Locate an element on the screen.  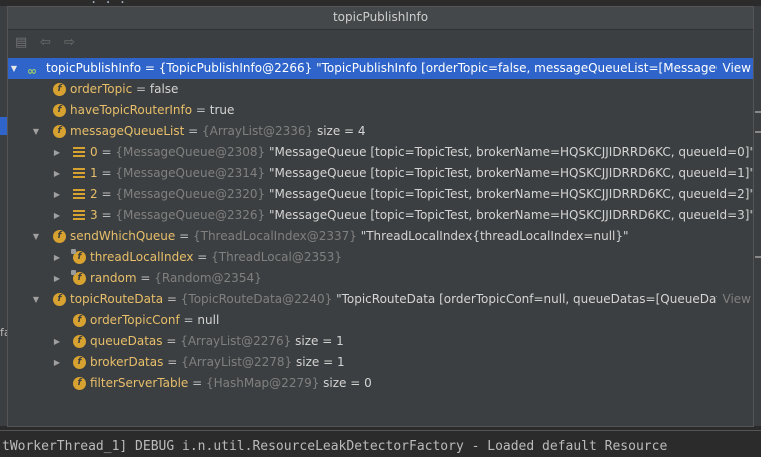
tree-row-have-topic-router-info: f haveTopicRouterInfo = true is located at coordinates (380, 110).